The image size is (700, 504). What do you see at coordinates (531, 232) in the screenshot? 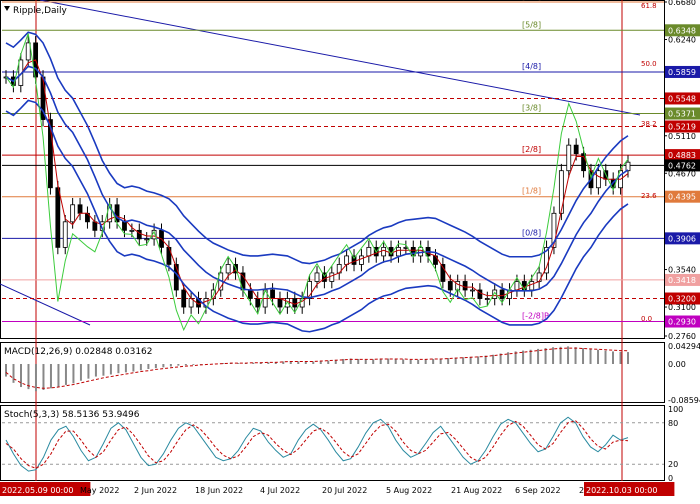
I see `level-label: [0/8]` at bounding box center [531, 232].